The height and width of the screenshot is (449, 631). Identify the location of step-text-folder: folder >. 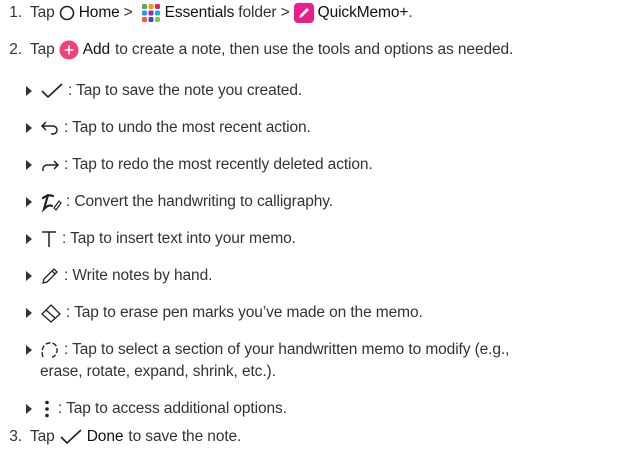
(264, 12).